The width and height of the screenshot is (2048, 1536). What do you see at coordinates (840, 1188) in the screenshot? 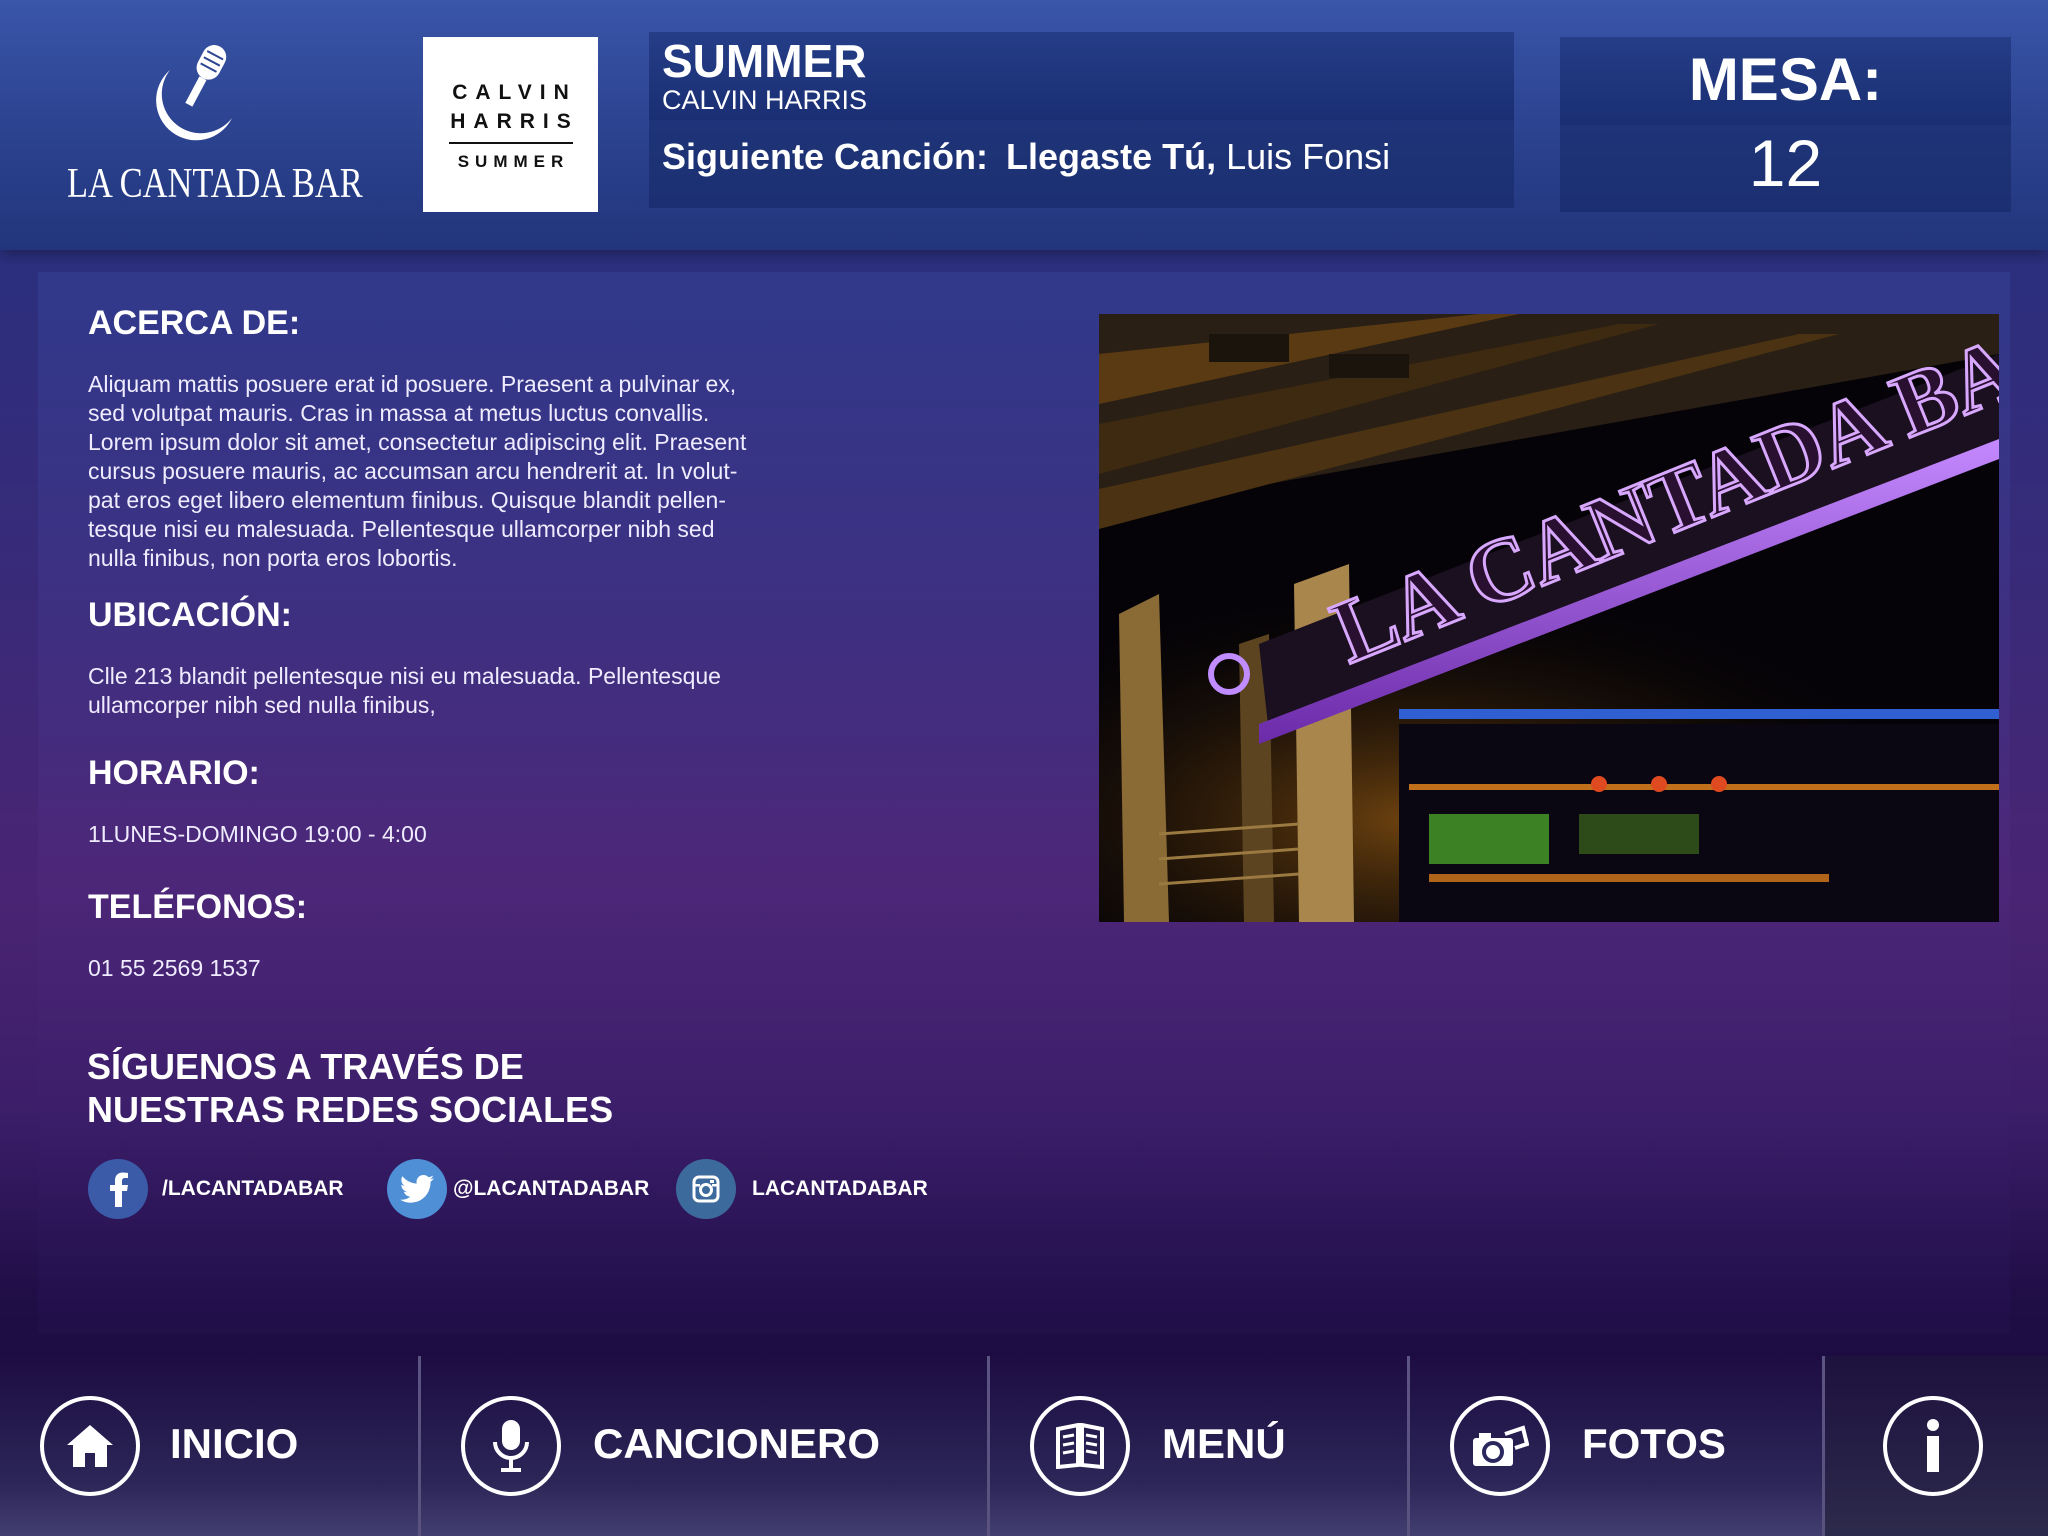
I see `instagram-handle: LACANTADABAR` at bounding box center [840, 1188].